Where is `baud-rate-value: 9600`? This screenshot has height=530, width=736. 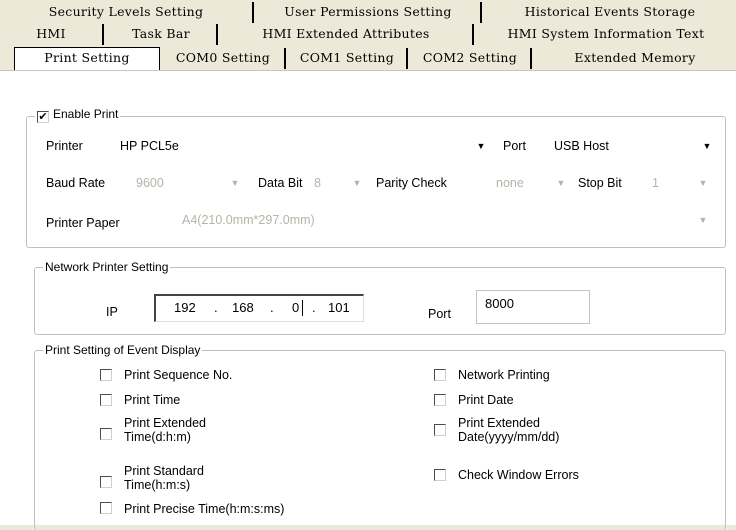 baud-rate-value: 9600 is located at coordinates (150, 183).